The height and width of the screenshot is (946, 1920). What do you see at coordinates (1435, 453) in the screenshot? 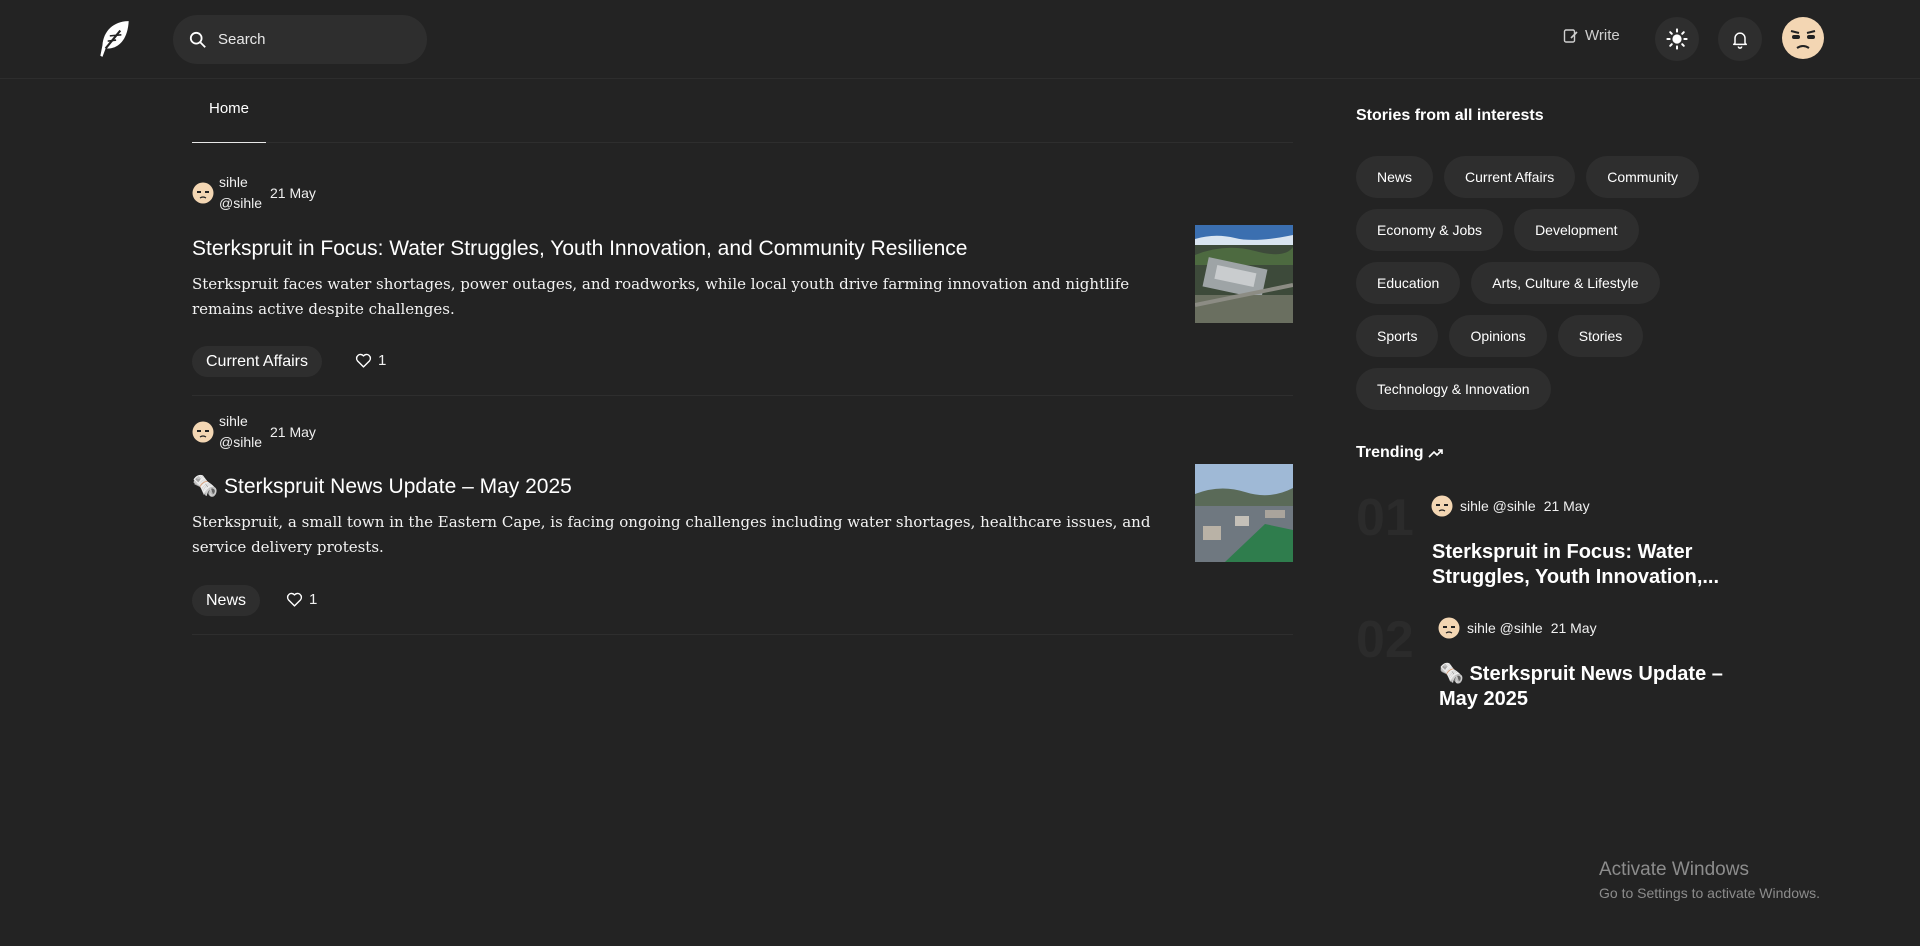
I see `trending-up-icon` at bounding box center [1435, 453].